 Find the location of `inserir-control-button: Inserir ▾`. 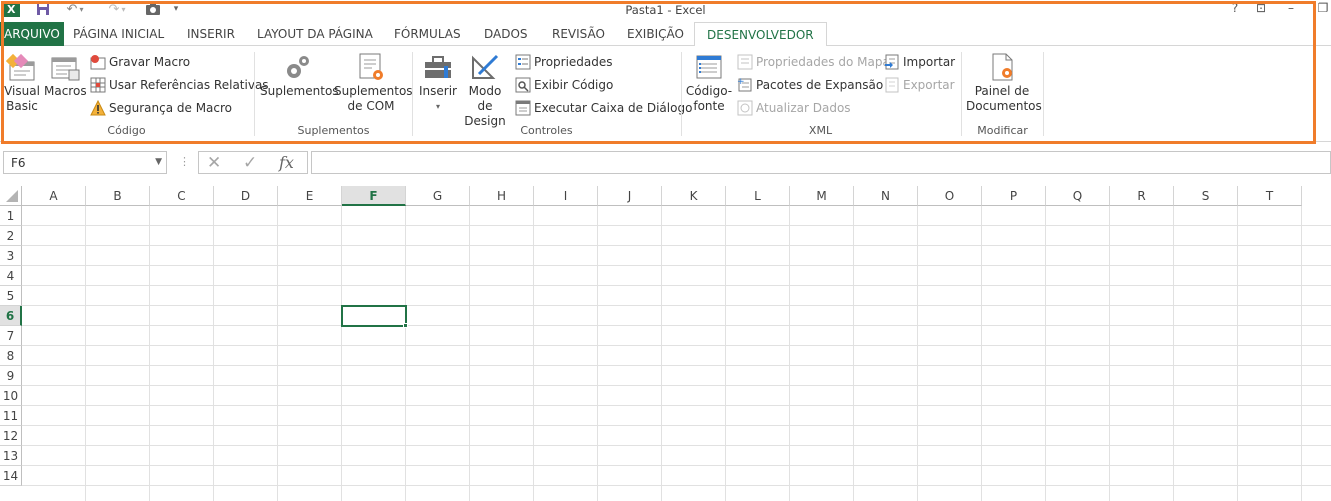

inserir-control-button: Inserir ▾ is located at coordinates (438, 83).